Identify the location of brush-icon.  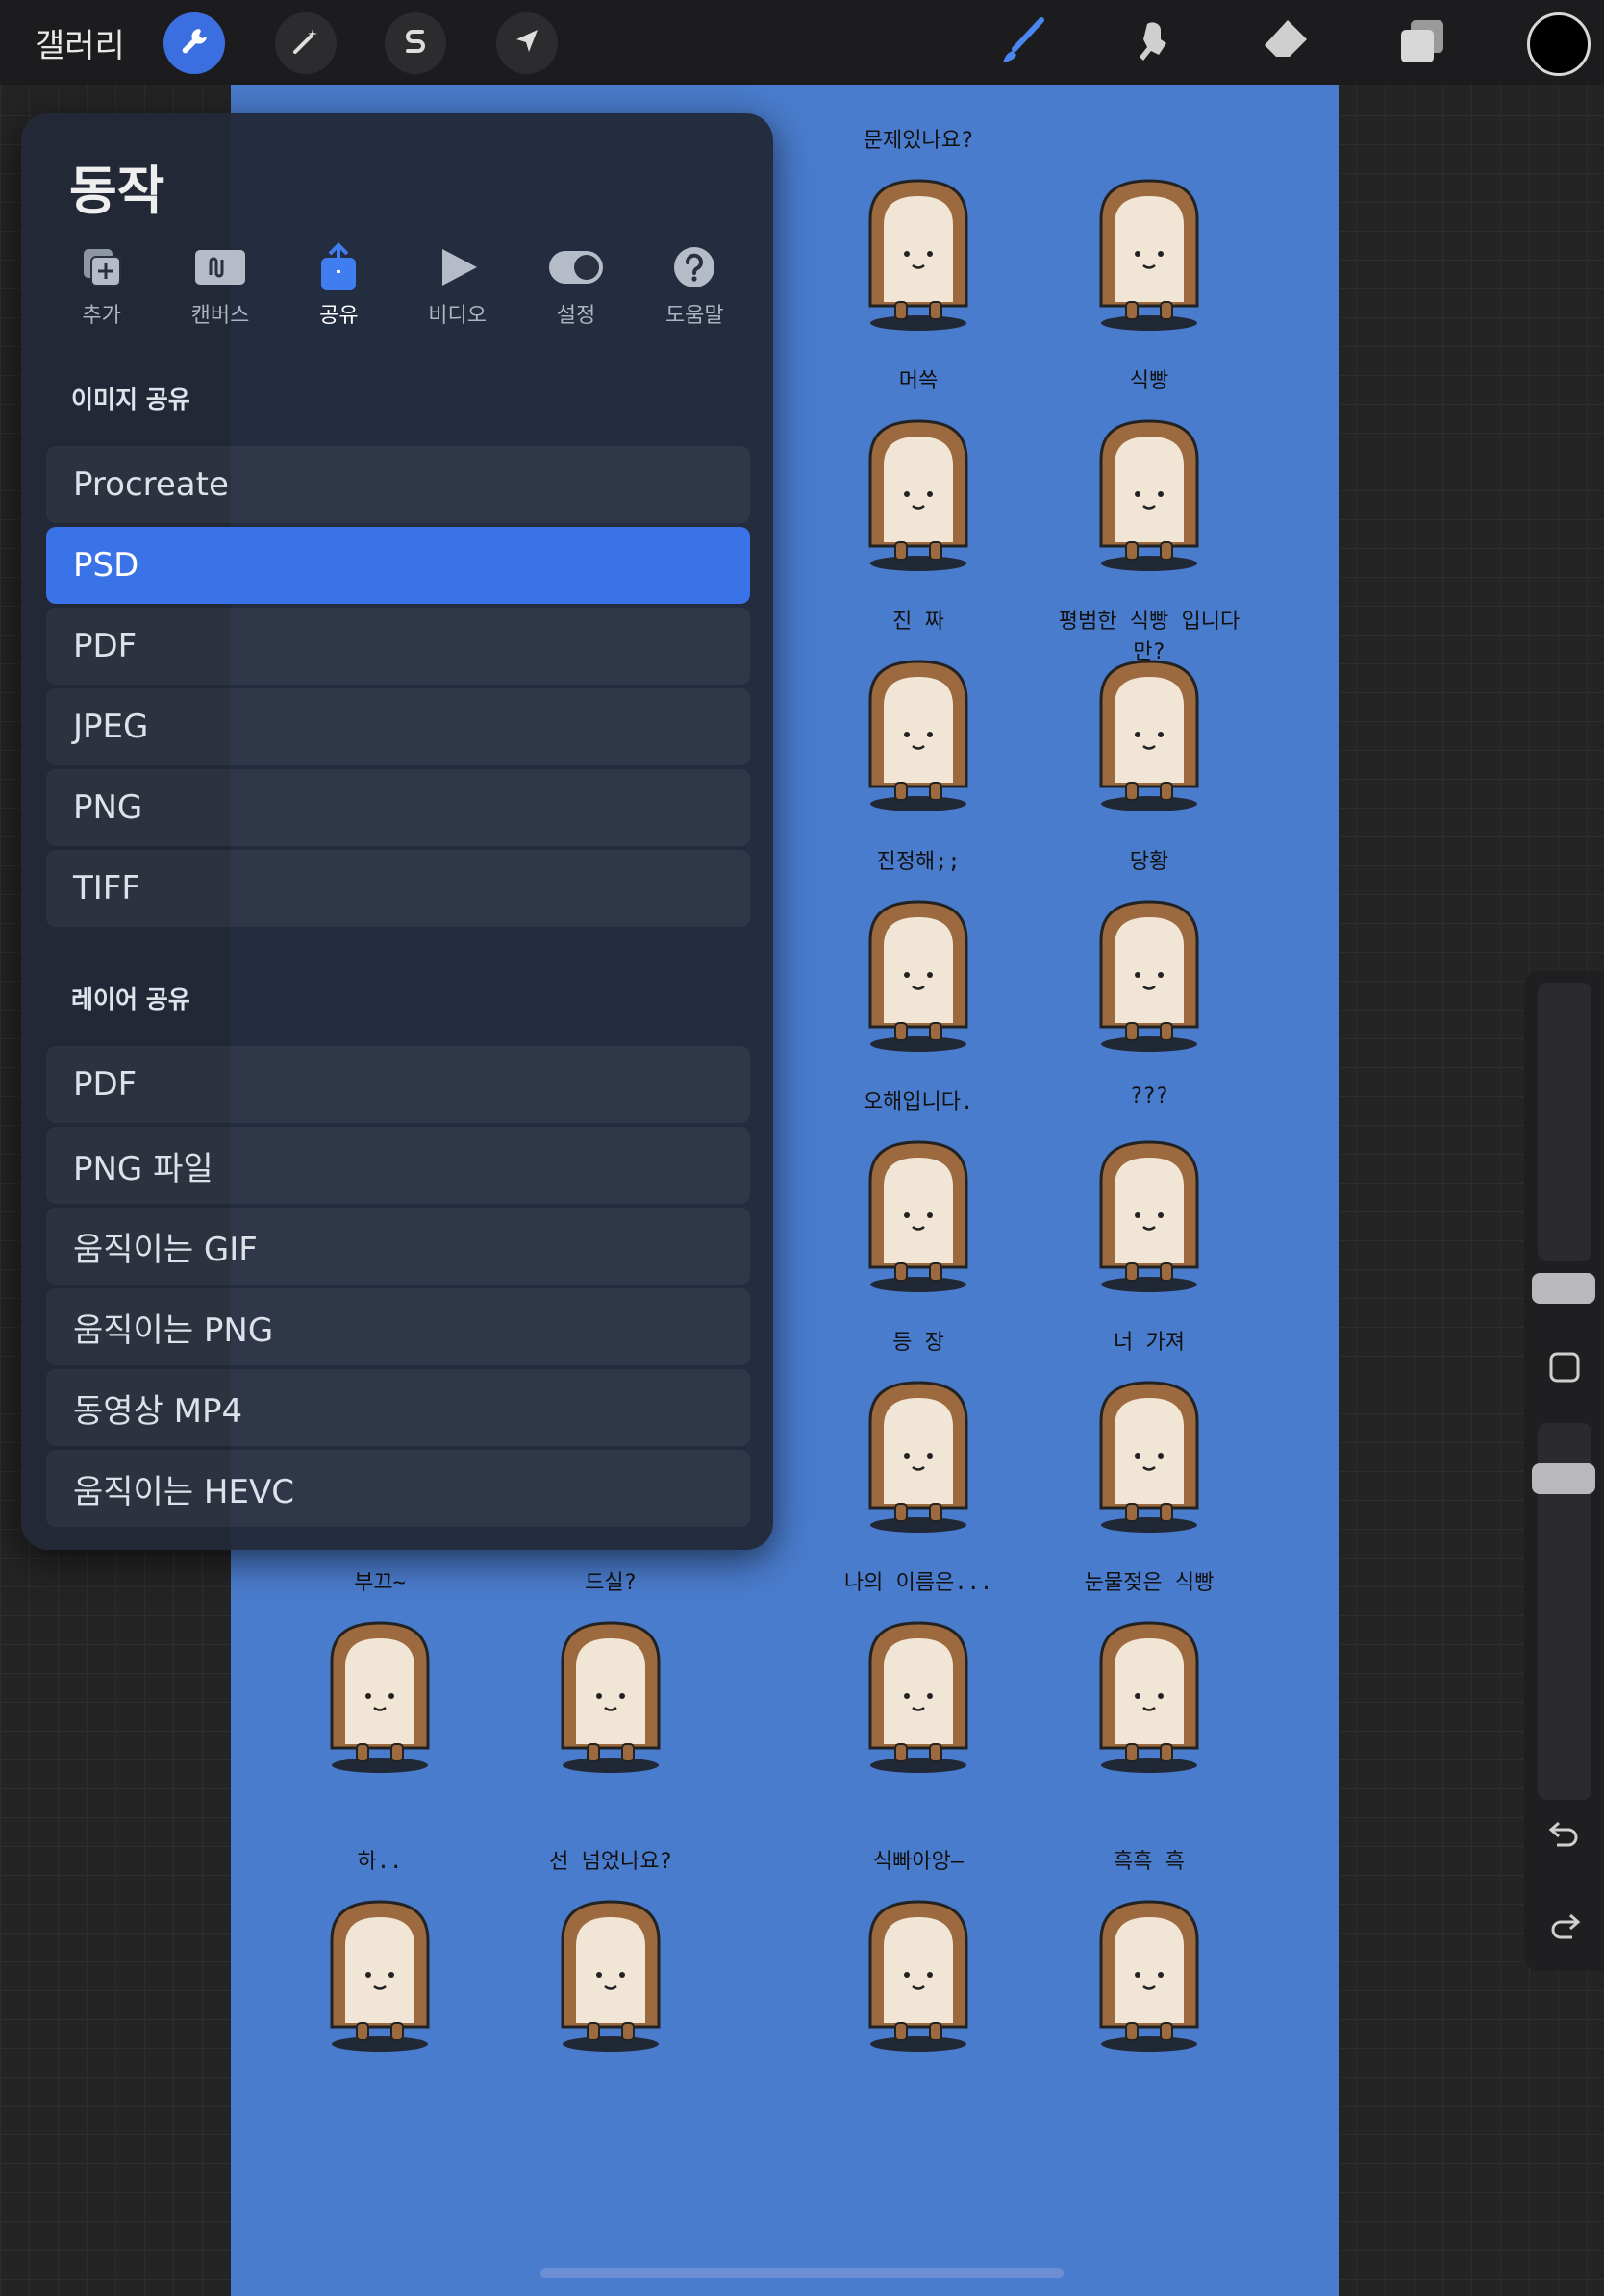
(1020, 43).